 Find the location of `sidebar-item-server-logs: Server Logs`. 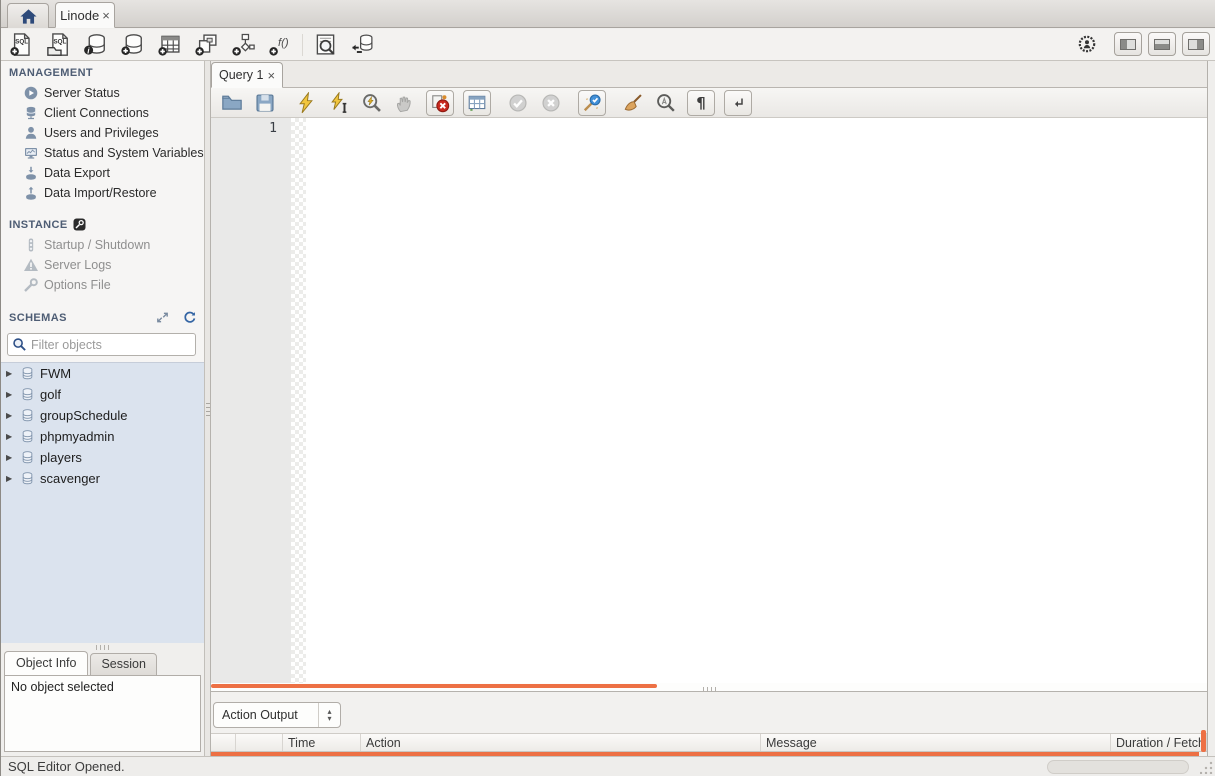

sidebar-item-server-logs: Server Logs is located at coordinates (102, 265).